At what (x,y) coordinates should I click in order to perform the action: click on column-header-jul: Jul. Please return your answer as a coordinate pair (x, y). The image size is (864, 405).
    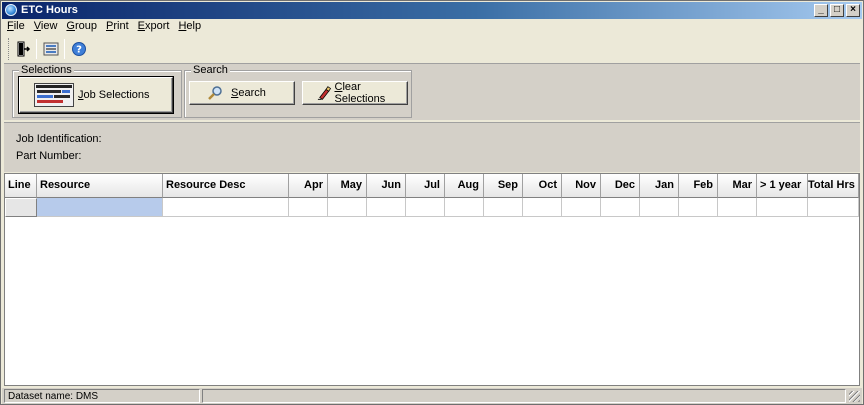
    Looking at the image, I should click on (425, 186).